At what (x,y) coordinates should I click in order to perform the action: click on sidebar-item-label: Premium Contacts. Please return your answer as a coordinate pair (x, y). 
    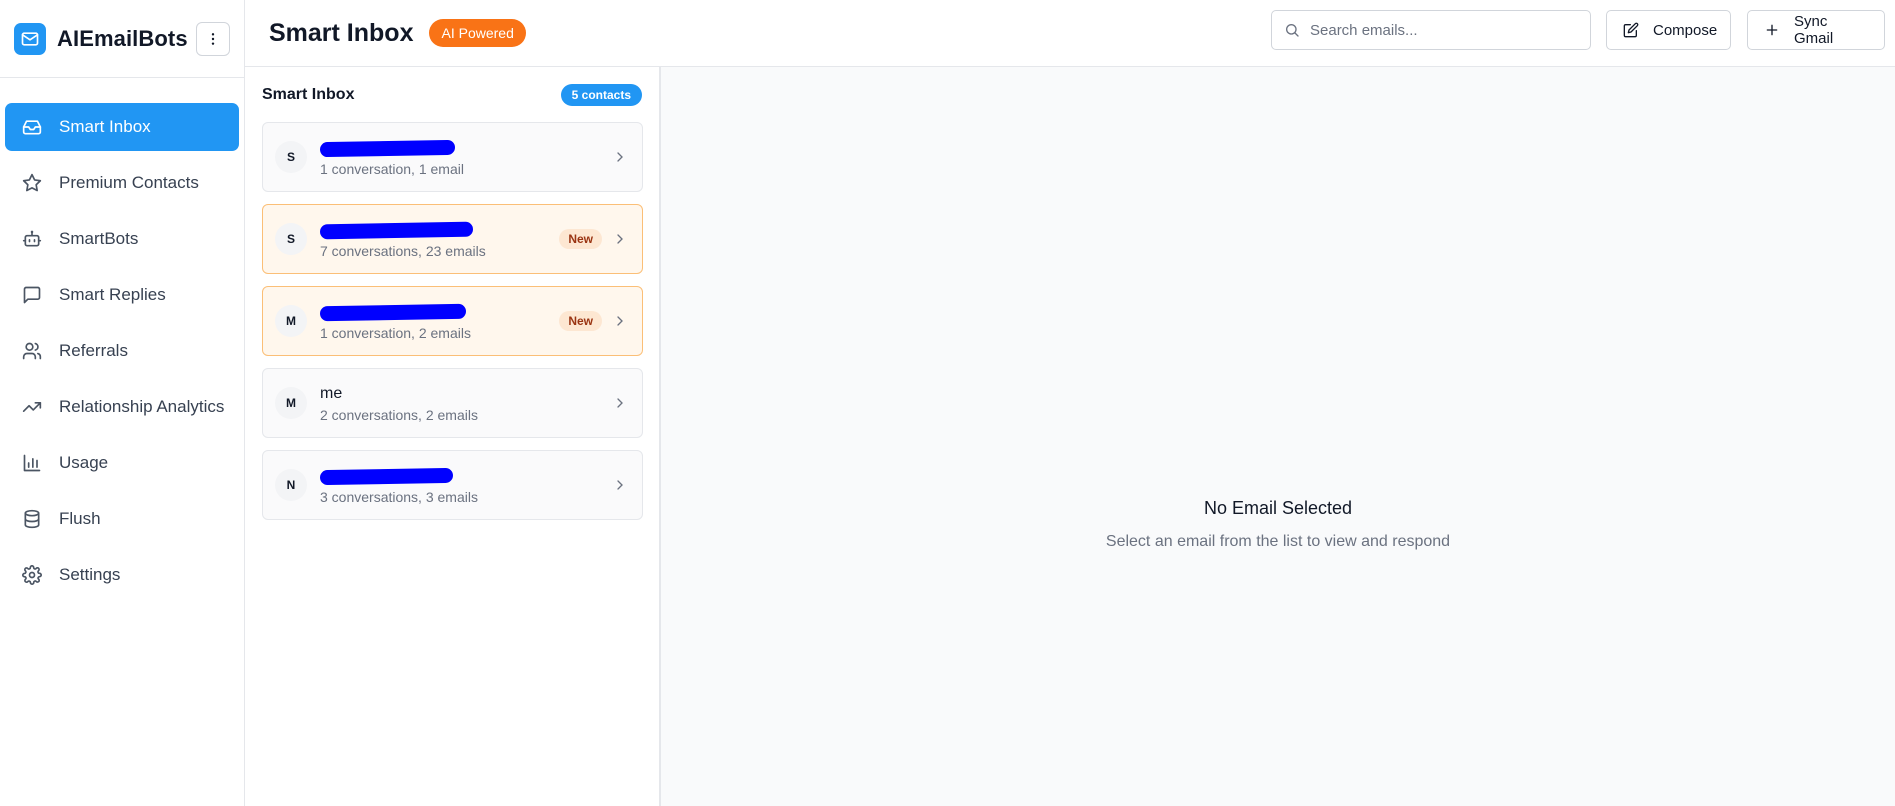
    Looking at the image, I should click on (129, 182).